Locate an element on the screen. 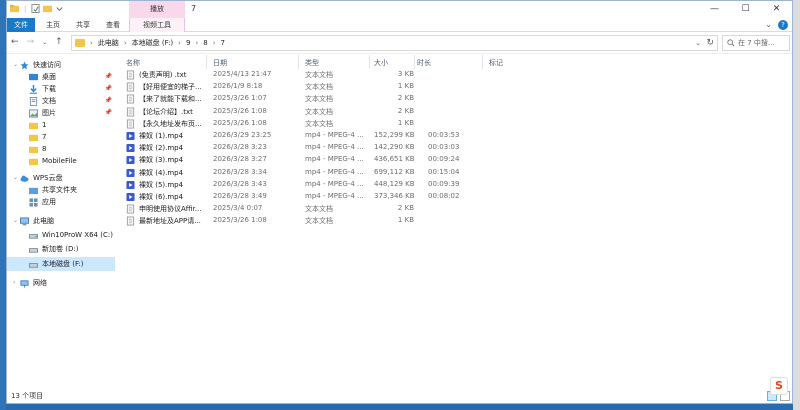 The image size is (800, 410). file-row: 【论坛介绍】.txt 2025/3/26 1:08 文本文档 2 KB is located at coordinates (455, 112).